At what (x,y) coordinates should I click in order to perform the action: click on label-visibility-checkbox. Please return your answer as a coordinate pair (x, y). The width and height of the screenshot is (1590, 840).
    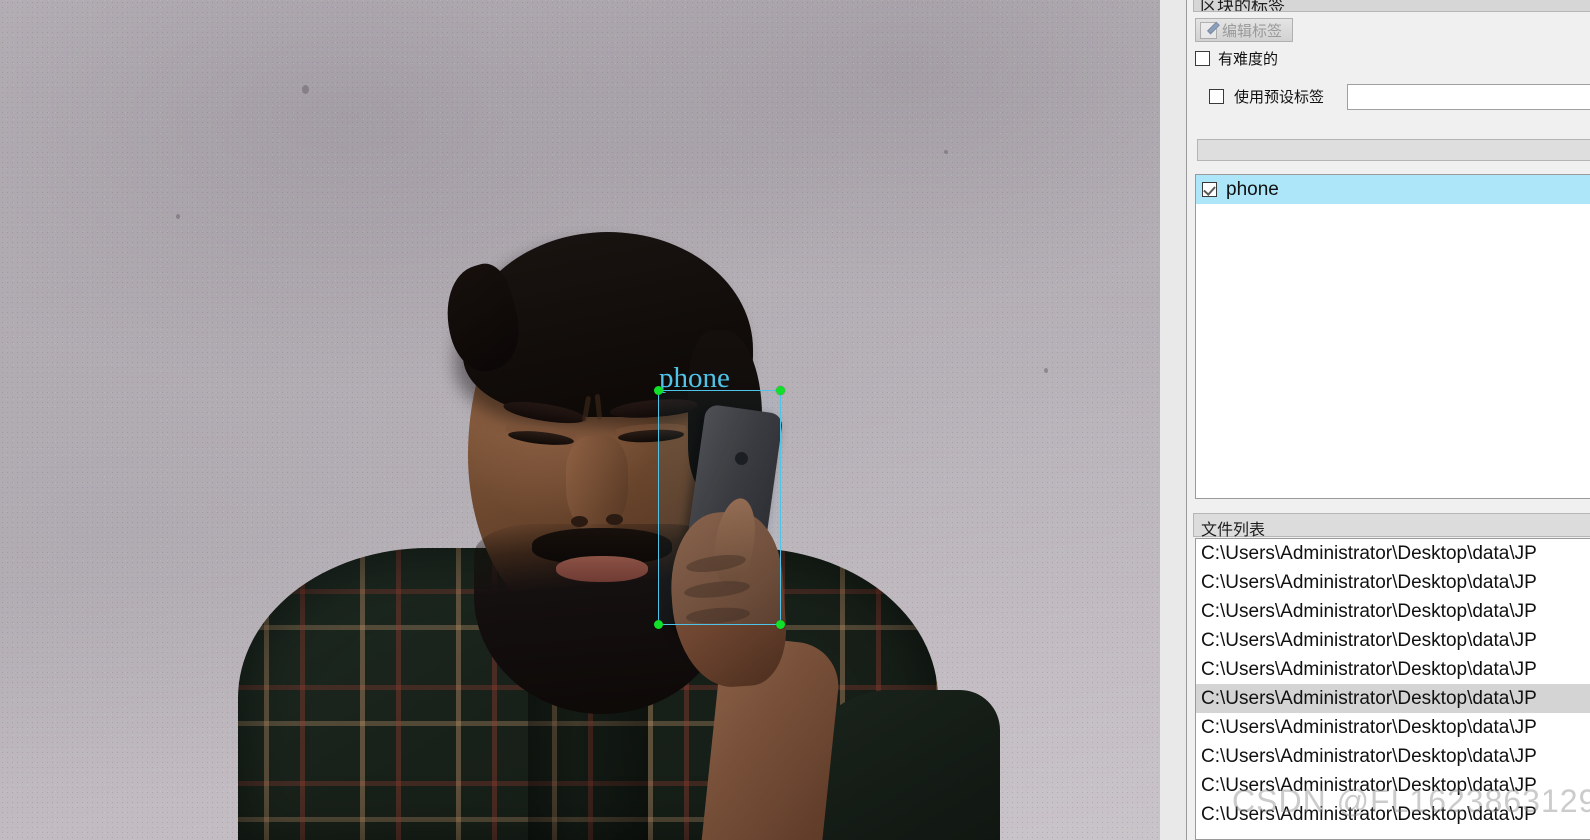
    Looking at the image, I should click on (1209, 189).